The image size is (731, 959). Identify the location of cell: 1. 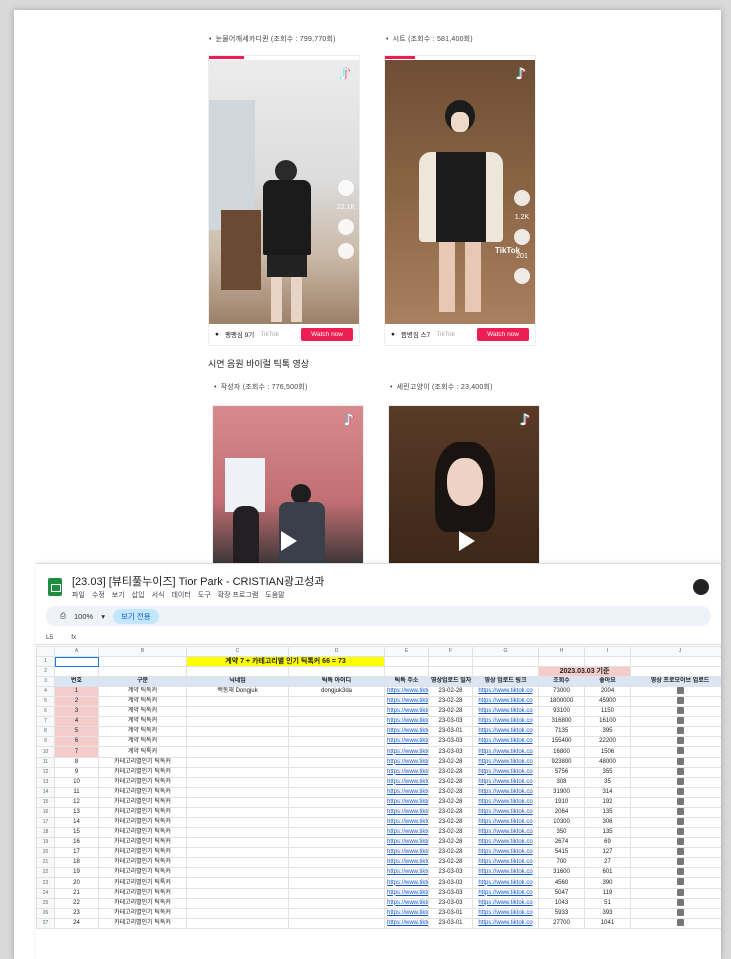
(76, 691).